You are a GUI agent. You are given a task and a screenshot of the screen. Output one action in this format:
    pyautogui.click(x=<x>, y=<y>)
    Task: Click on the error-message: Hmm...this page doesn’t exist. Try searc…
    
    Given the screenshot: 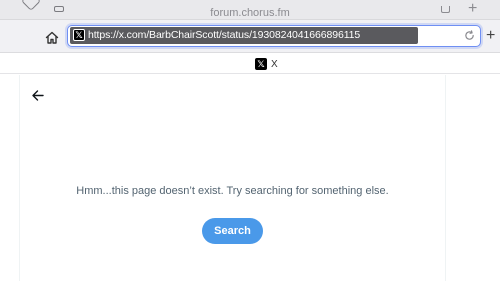 What is the action you would take?
    pyautogui.click(x=232, y=191)
    